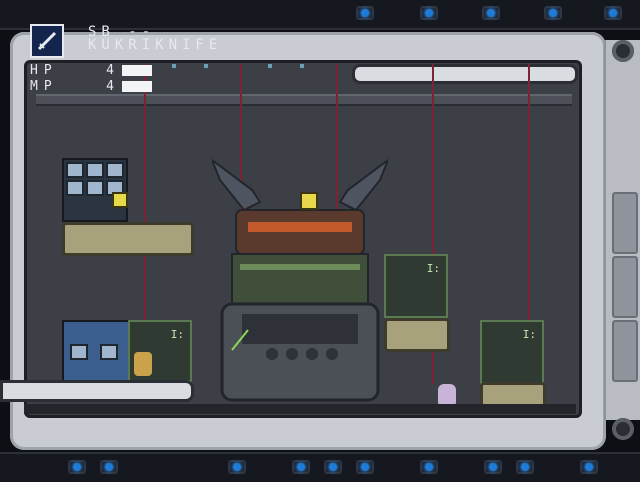 This screenshot has height=482, width=640. I want to click on boss-claw-right, so click(363, 185).